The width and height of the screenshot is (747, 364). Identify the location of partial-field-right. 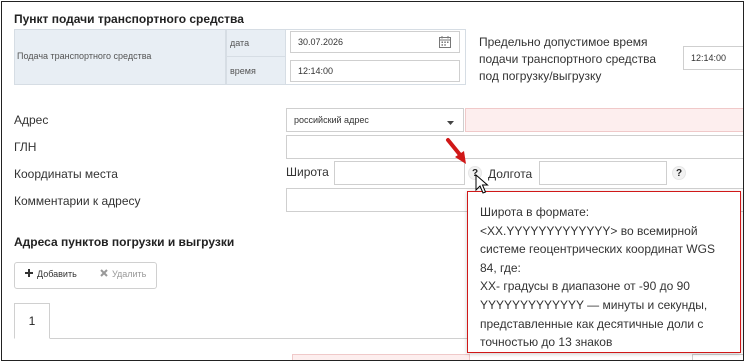
(717, 357).